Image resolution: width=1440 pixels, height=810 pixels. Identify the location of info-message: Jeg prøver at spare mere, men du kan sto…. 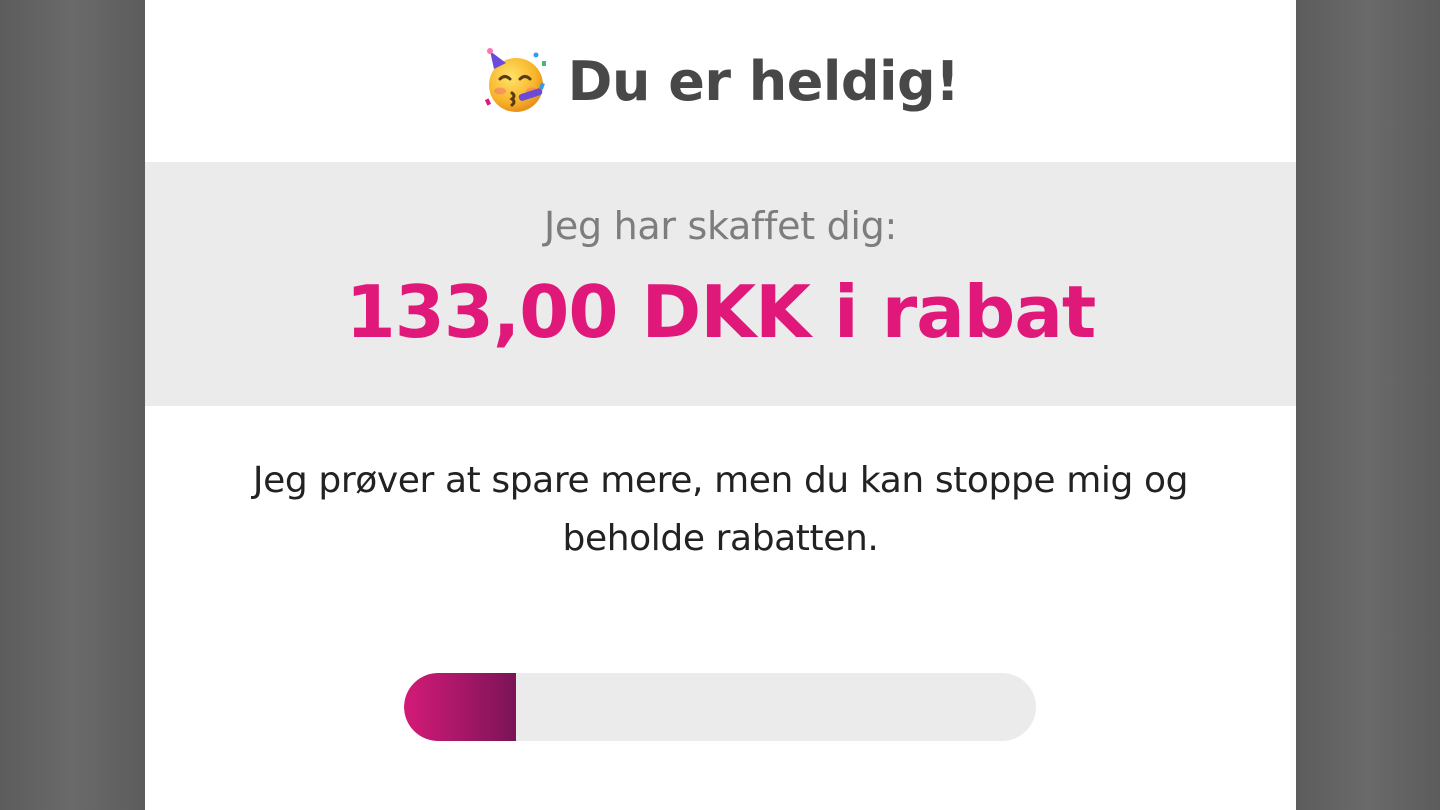
(720, 509).